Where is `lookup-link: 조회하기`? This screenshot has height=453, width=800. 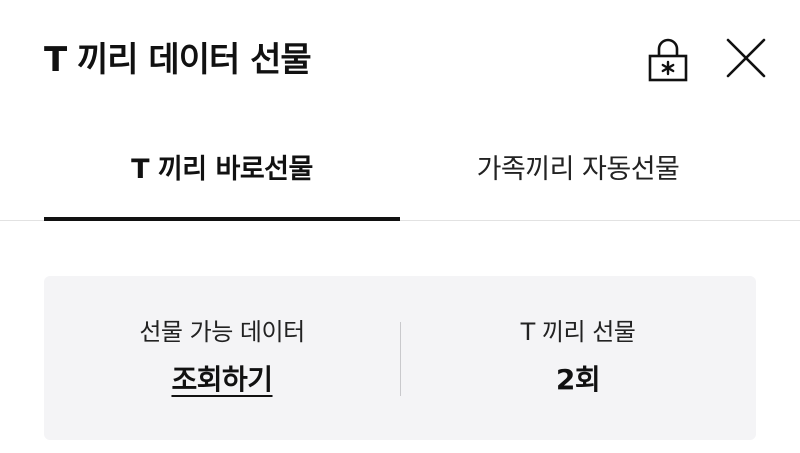
lookup-link: 조회하기 is located at coordinates (222, 380).